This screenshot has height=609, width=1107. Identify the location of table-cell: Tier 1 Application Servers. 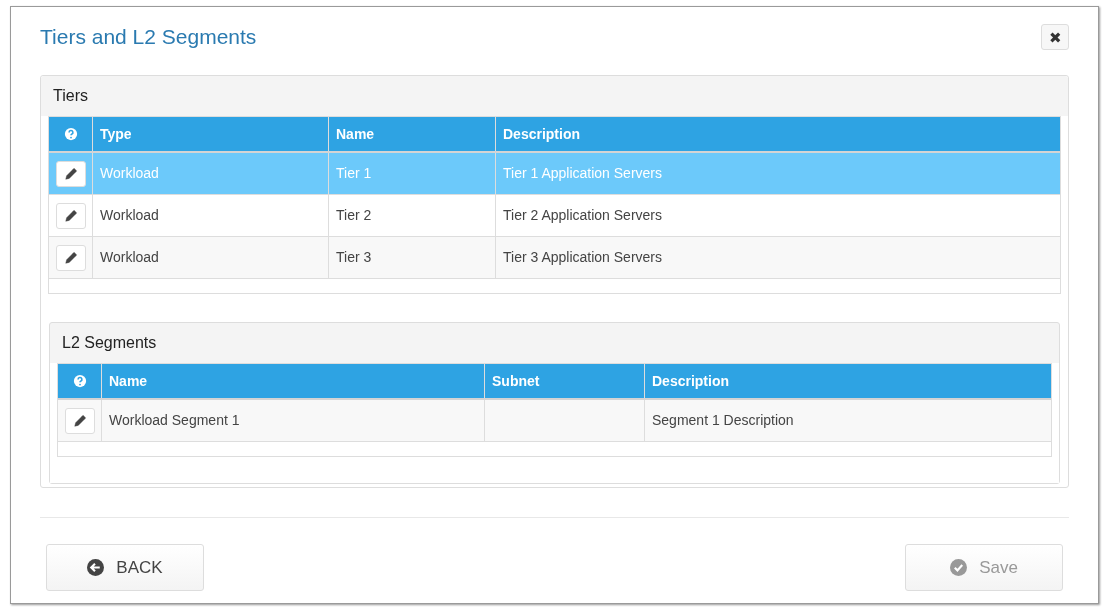
(582, 173).